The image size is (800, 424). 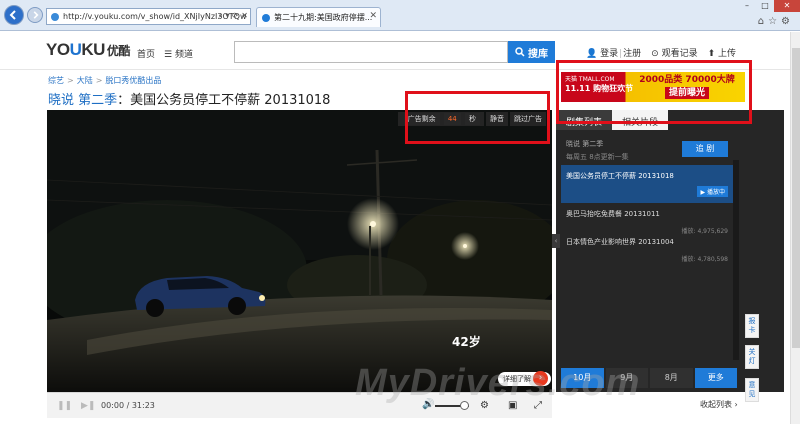 What do you see at coordinates (752, 357) in the screenshot?
I see `lights-off-button: 关灯` at bounding box center [752, 357].